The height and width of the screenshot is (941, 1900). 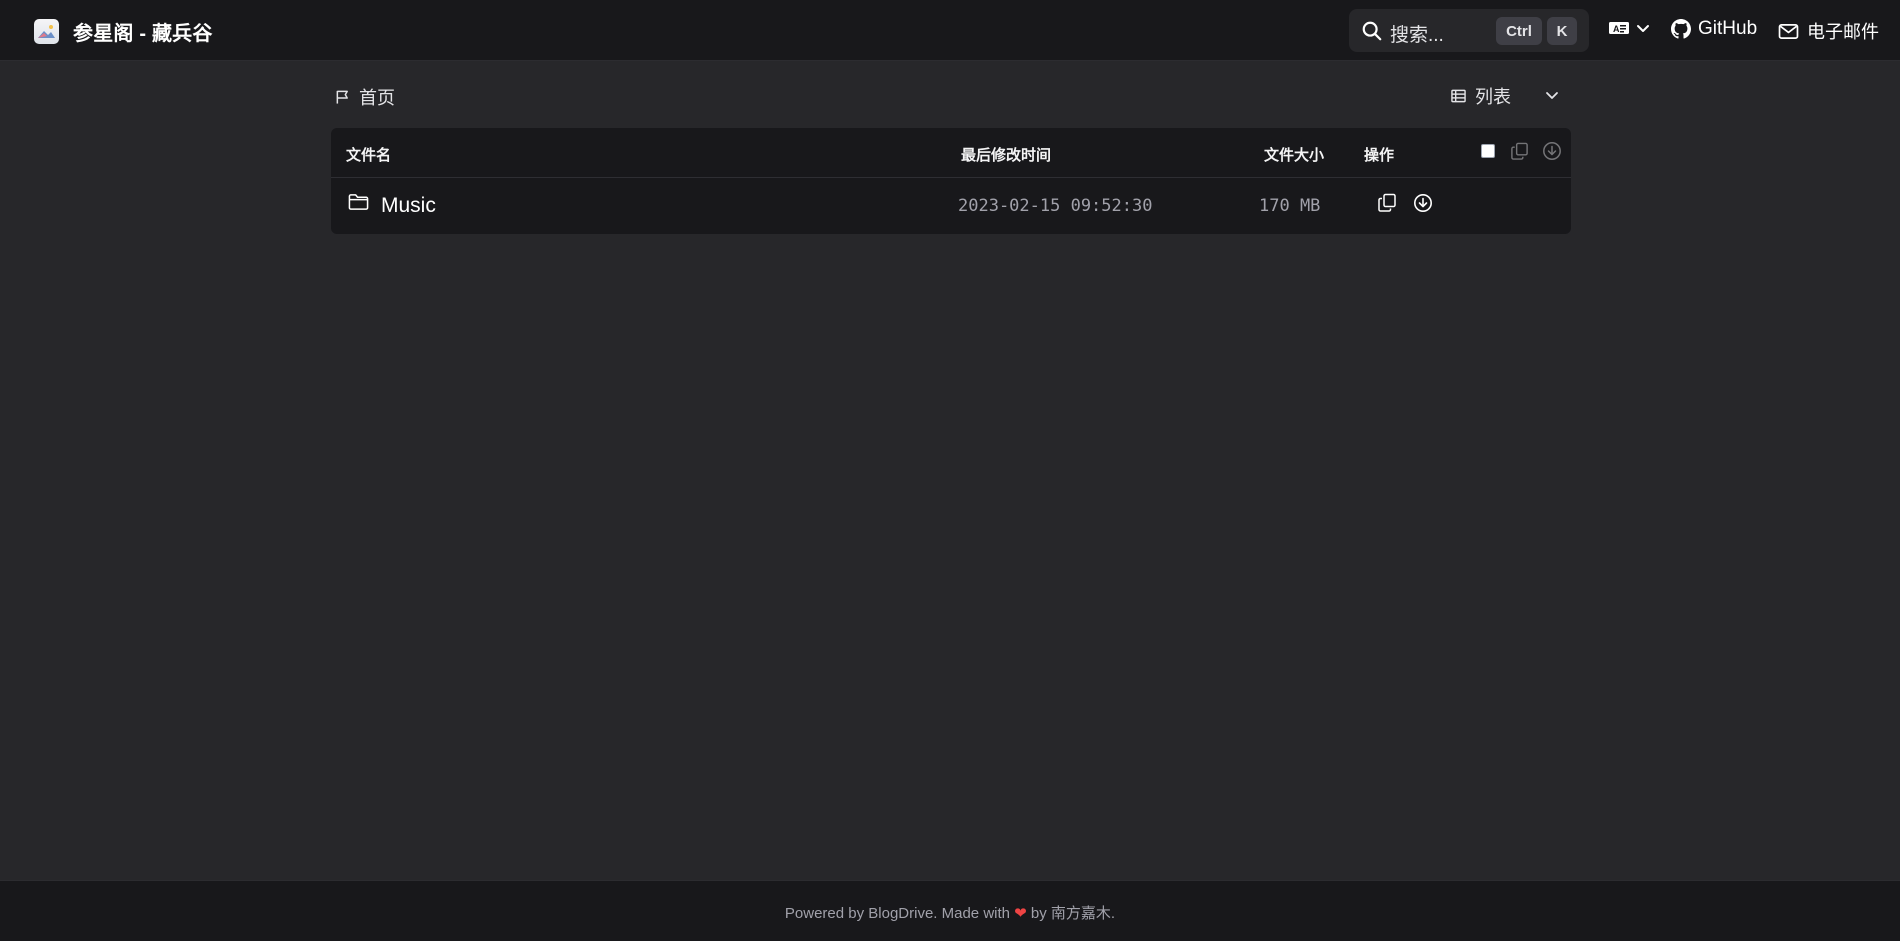 I want to click on language-icon: A, so click(x=1619, y=28).